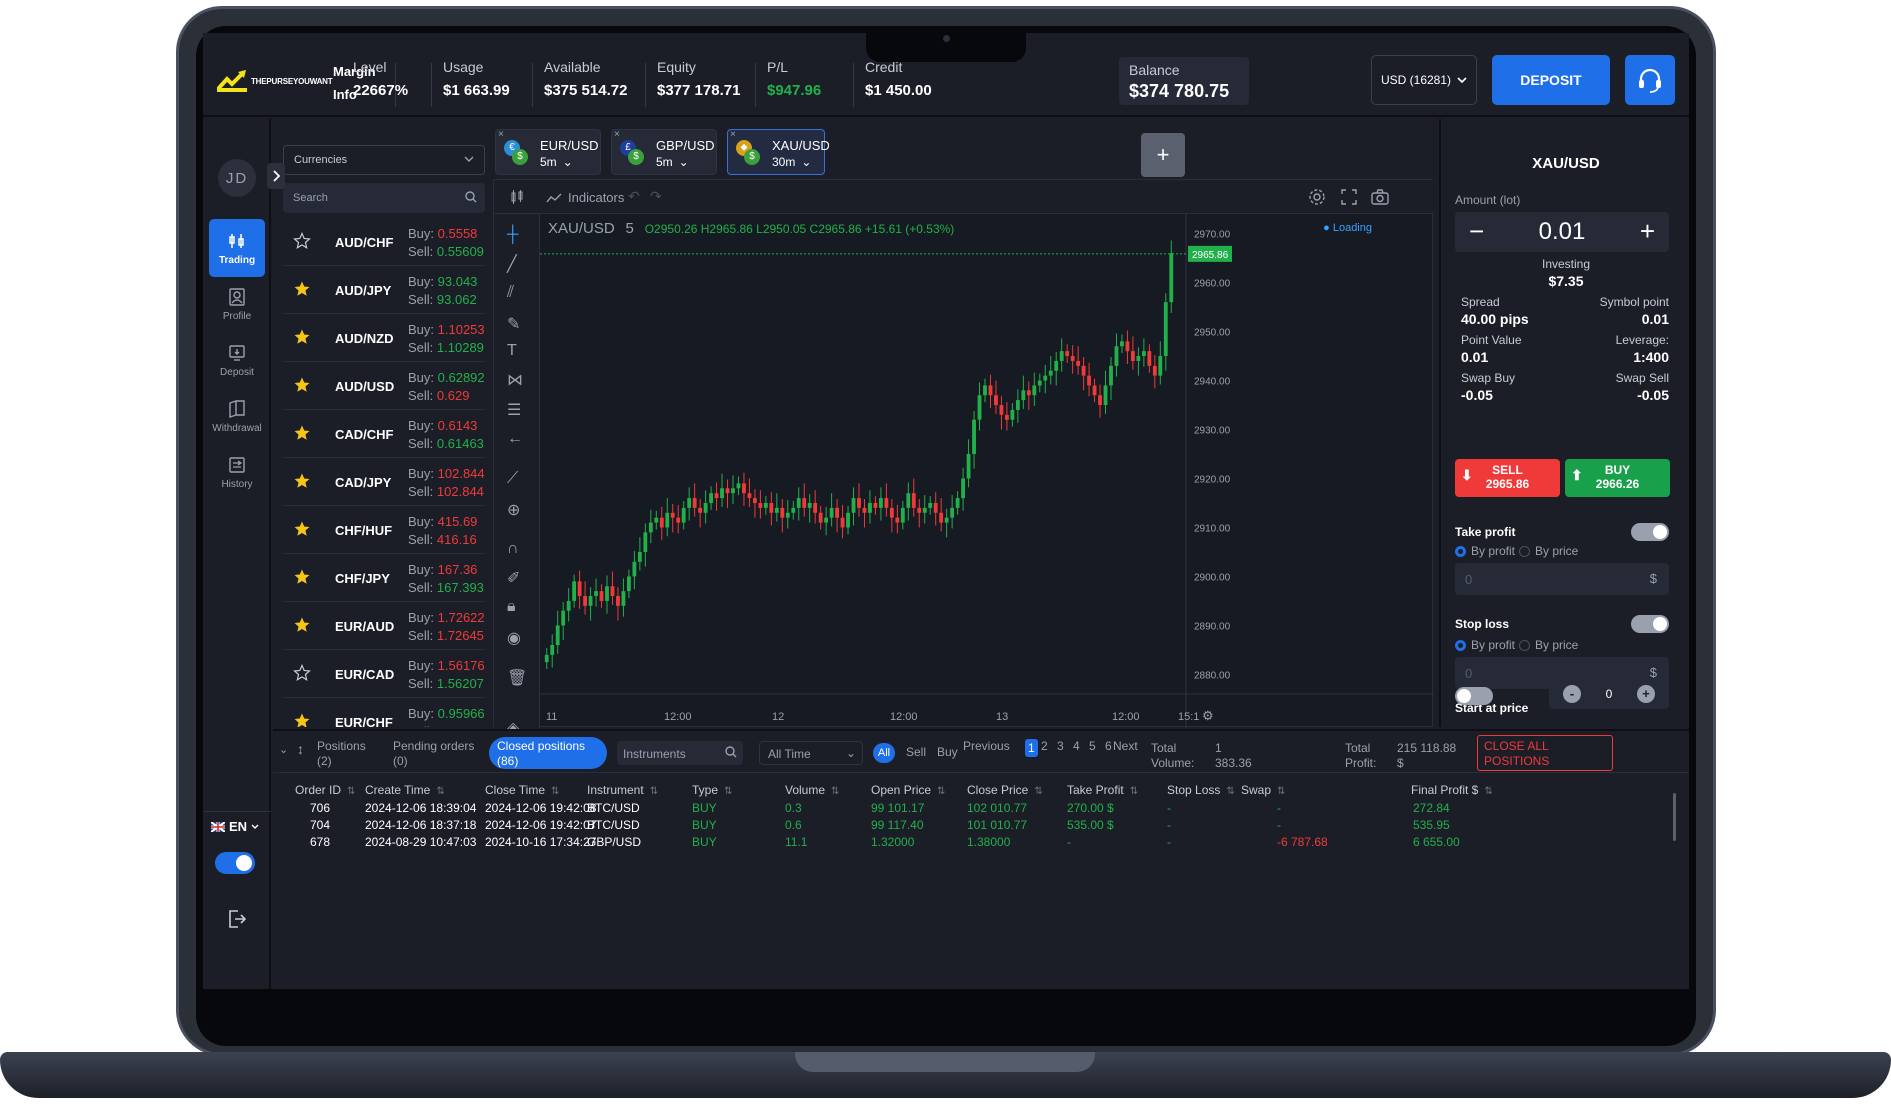 The height and width of the screenshot is (1110, 1891). Describe the element at coordinates (617, 134) in the screenshot. I see `close-tab-icon: ×` at that location.